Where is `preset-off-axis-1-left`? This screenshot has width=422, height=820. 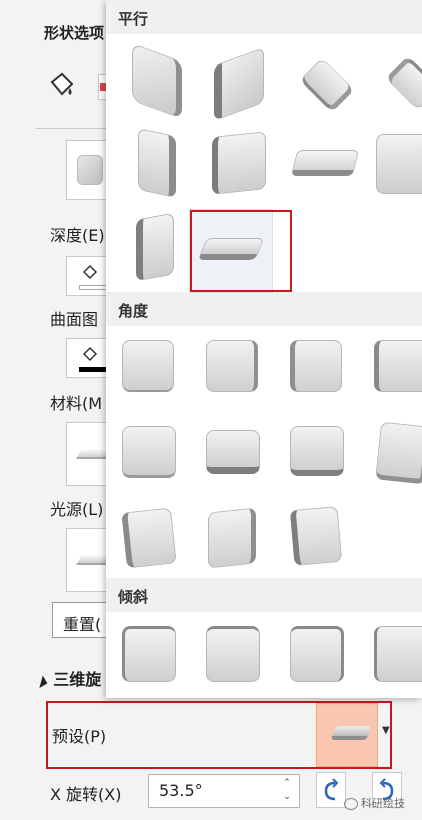 preset-off-axis-1-left is located at coordinates (160, 166).